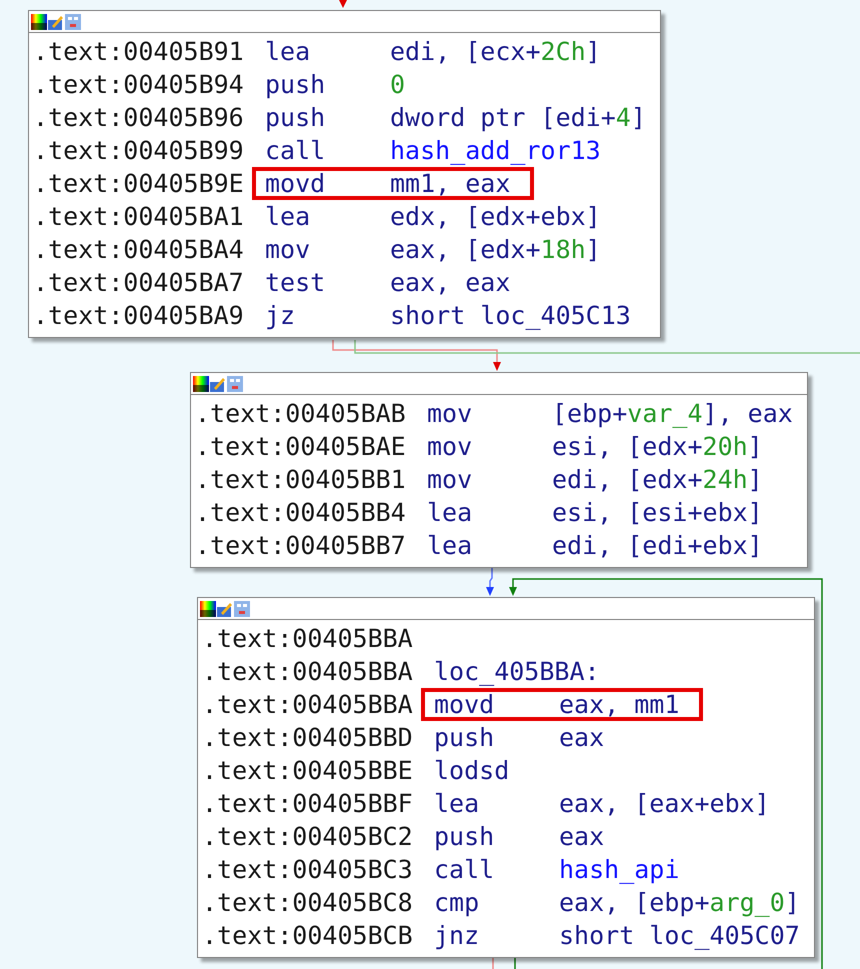 The image size is (860, 969). I want to click on operand-text: edi, [edx+24h], so click(657, 479).